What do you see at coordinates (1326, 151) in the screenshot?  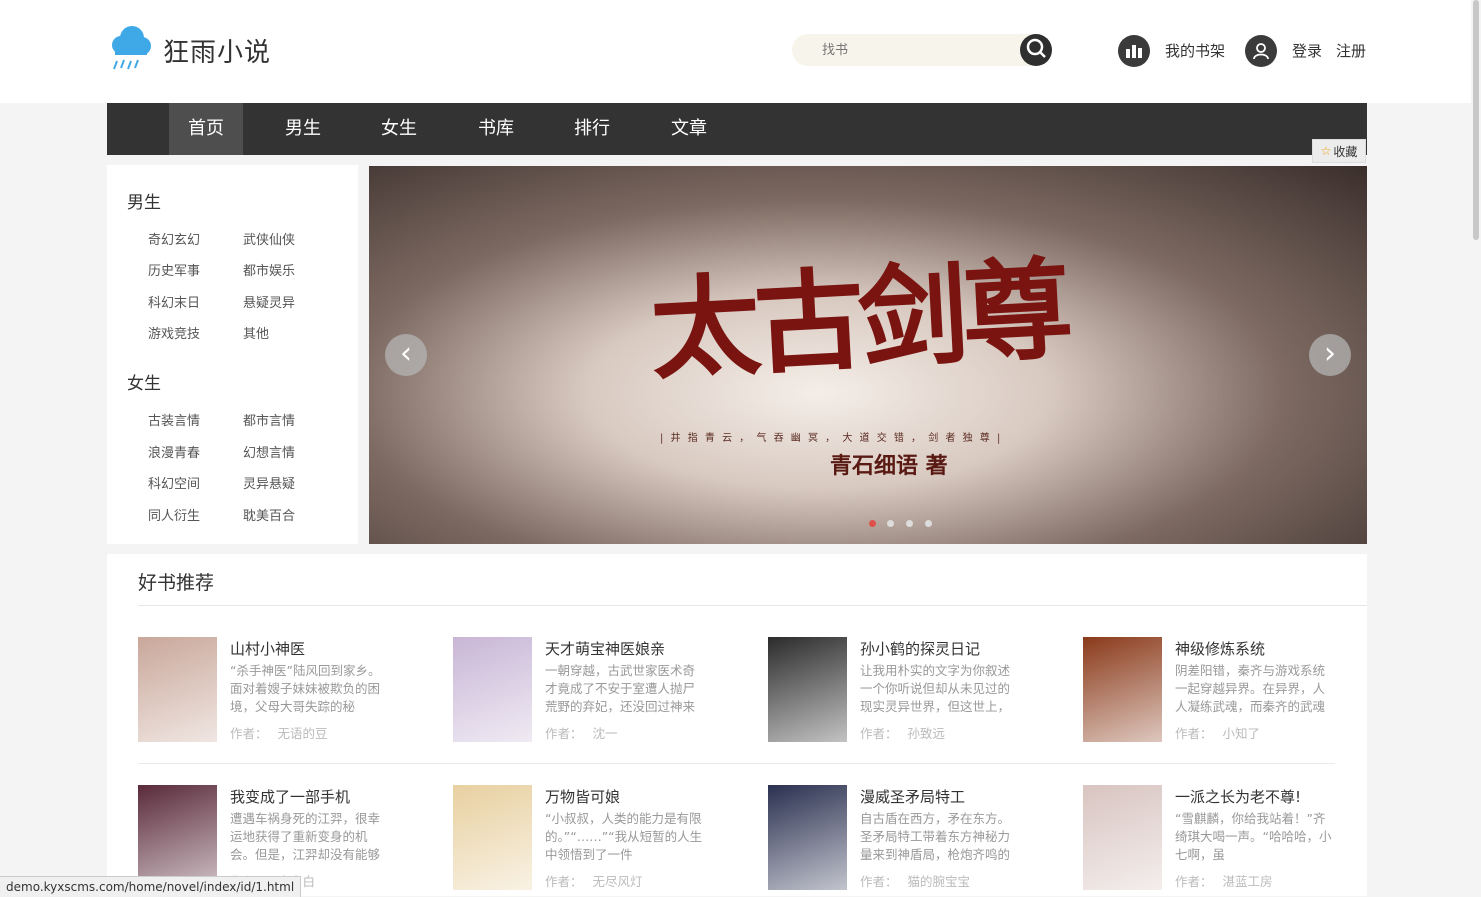 I see `star-icon: ☆` at bounding box center [1326, 151].